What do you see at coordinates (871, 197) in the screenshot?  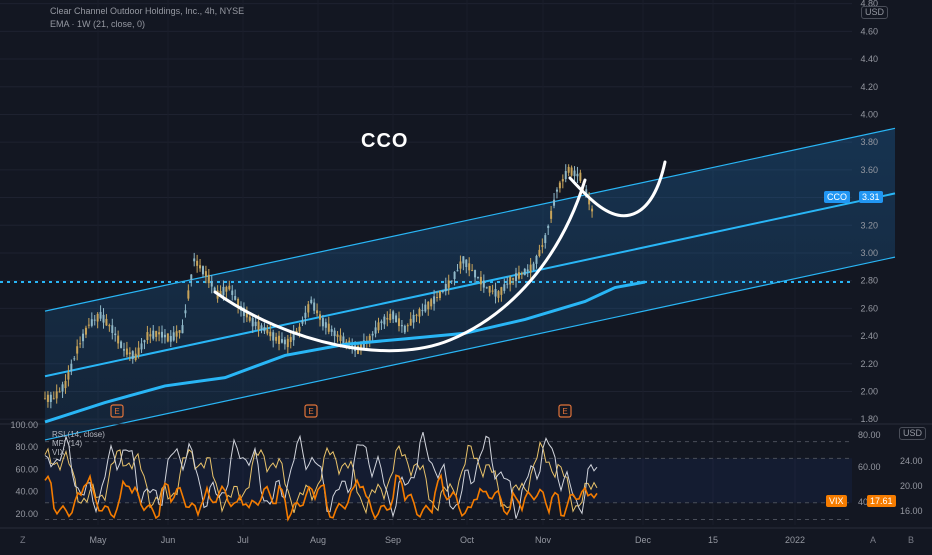 I see `price-badge-value: 3.31` at bounding box center [871, 197].